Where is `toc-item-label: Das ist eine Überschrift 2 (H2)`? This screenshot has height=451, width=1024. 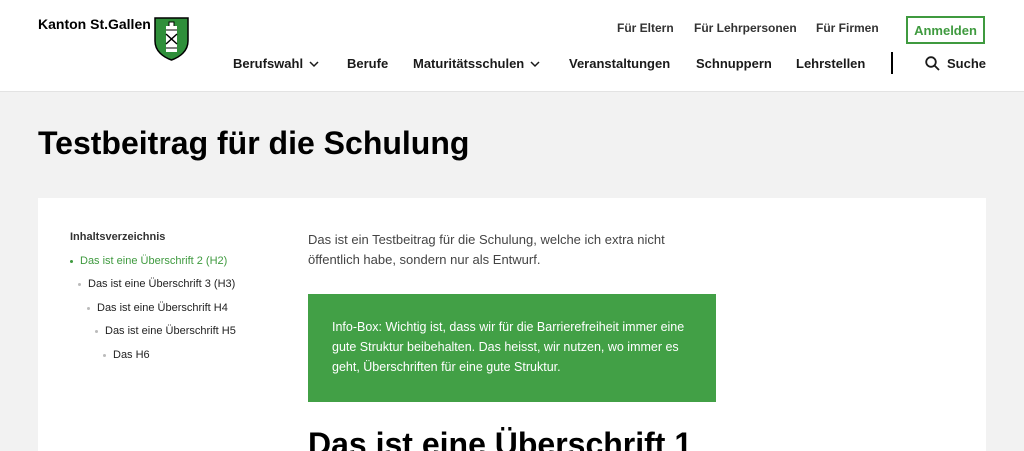 toc-item-label: Das ist eine Überschrift 2 (H2) is located at coordinates (154, 261).